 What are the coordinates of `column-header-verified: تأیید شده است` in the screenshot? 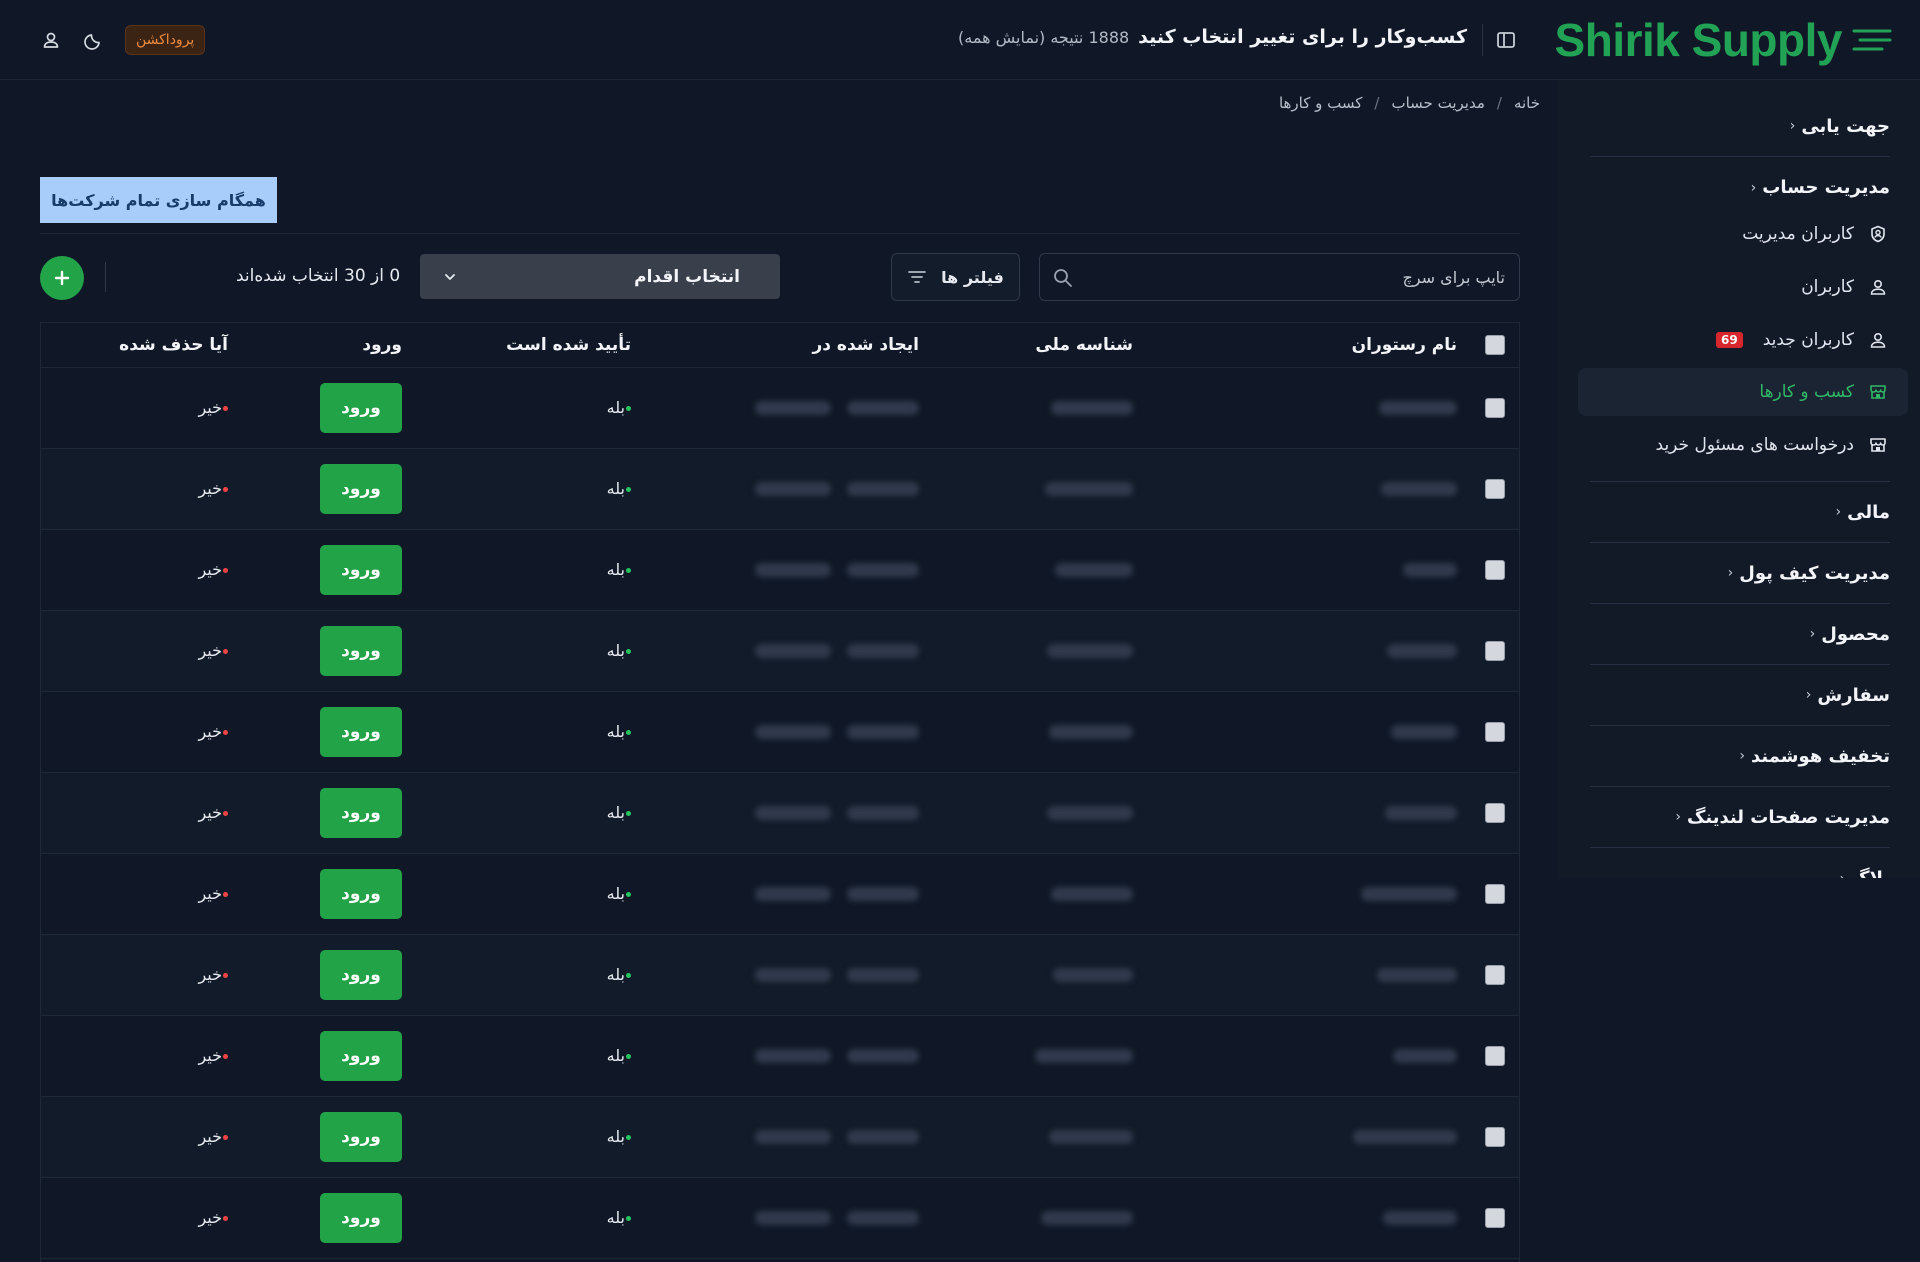 It's located at (568, 345).